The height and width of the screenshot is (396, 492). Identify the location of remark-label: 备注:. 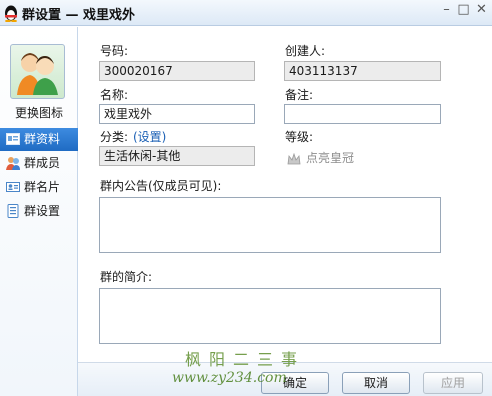
(299, 95).